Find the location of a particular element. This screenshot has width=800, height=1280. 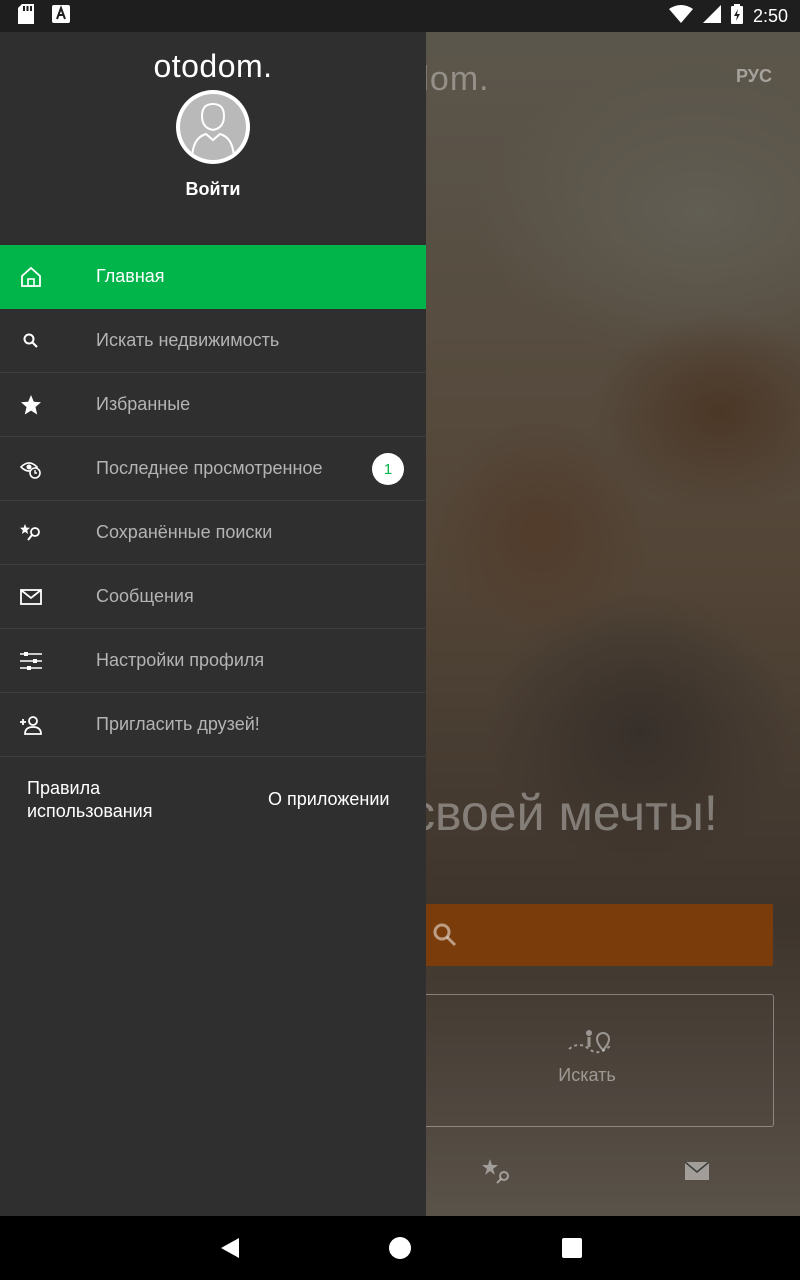

menu-item-invite-friends: Пригласить друзей! is located at coordinates (213, 725).